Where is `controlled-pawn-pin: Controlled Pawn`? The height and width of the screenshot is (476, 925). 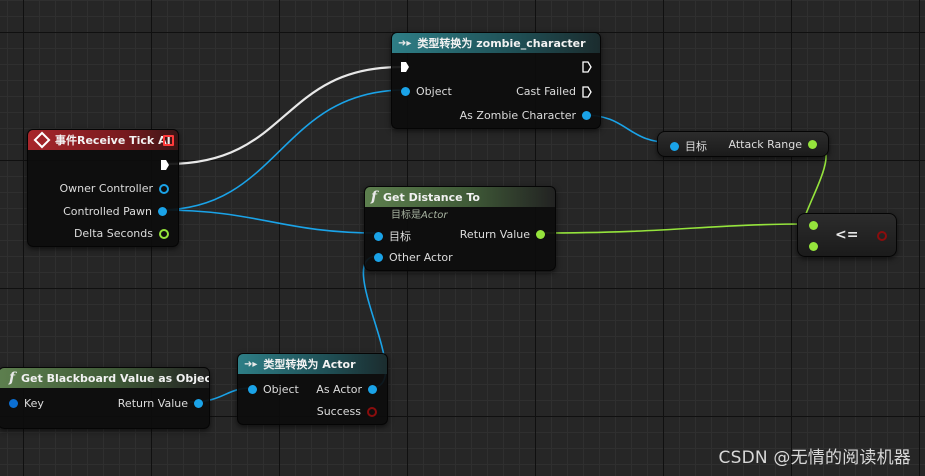
controlled-pawn-pin: Controlled Pawn is located at coordinates (115, 211).